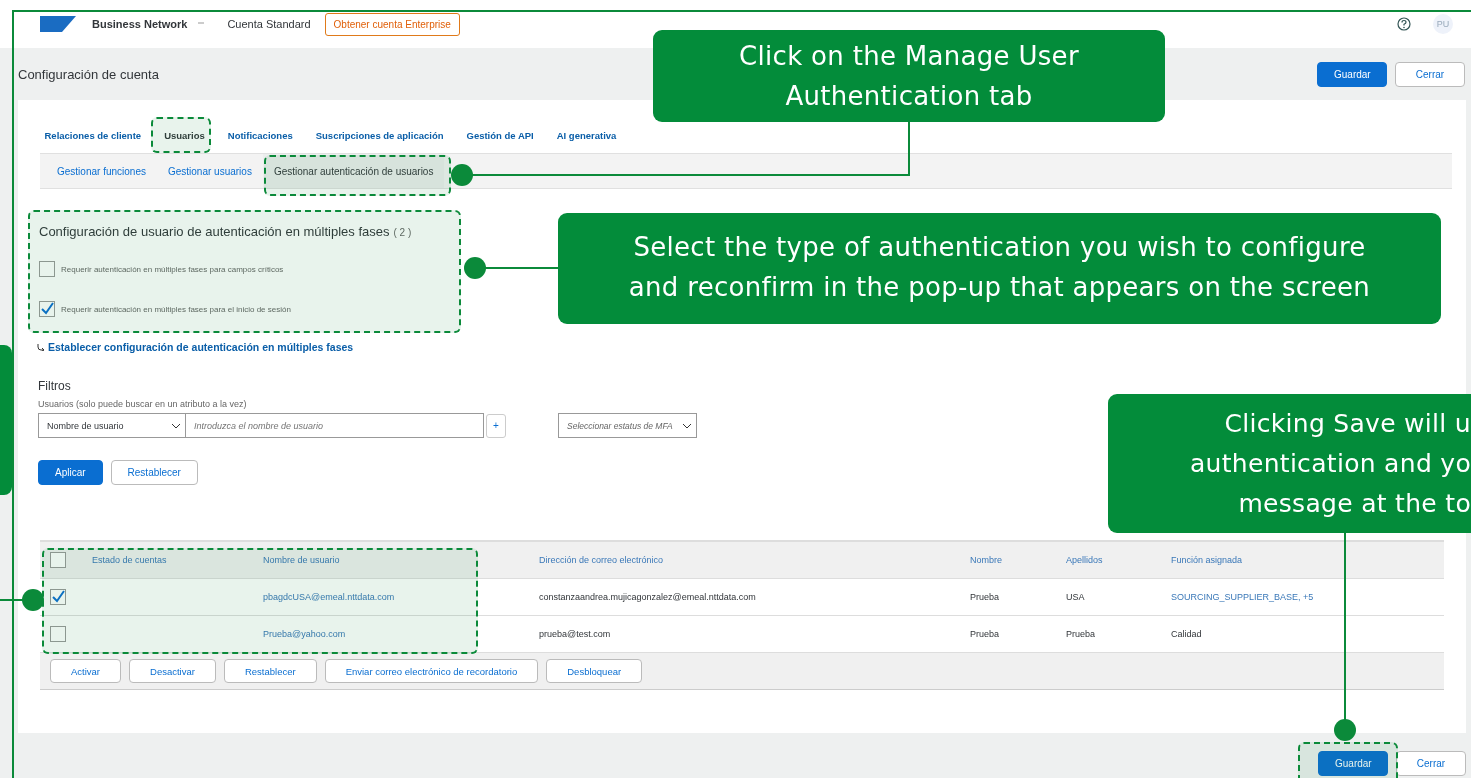  I want to click on add-filter-button: +, so click(496, 425).